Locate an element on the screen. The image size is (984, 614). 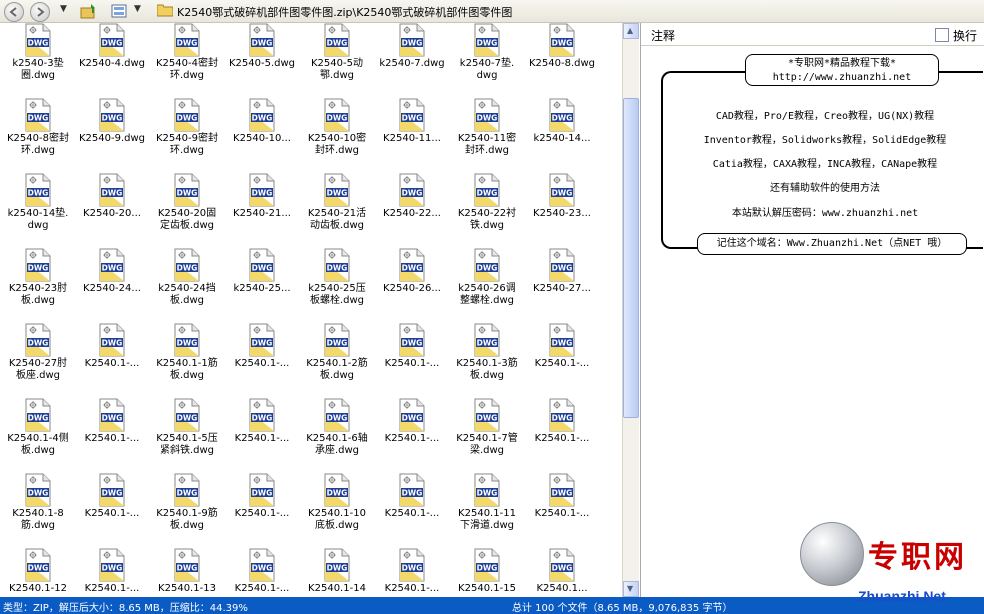
history-dropdown-icon: ▼ is located at coordinates (63, 9).